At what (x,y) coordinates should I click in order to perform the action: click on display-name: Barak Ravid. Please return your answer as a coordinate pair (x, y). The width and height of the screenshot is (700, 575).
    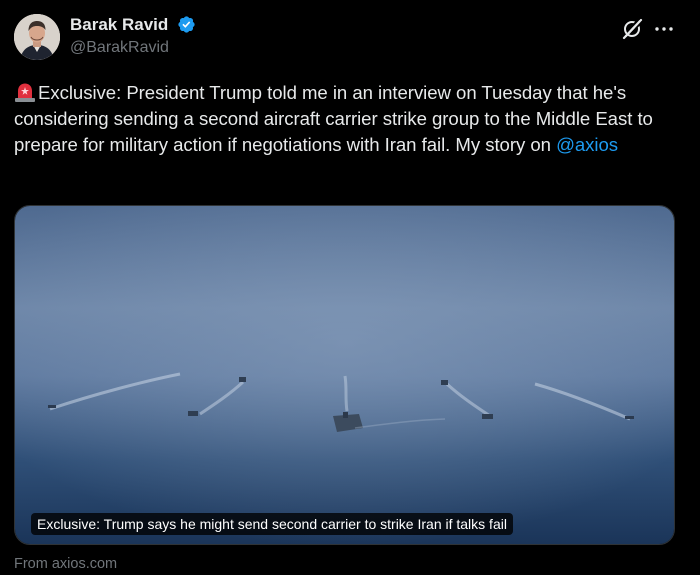
    Looking at the image, I should click on (119, 25).